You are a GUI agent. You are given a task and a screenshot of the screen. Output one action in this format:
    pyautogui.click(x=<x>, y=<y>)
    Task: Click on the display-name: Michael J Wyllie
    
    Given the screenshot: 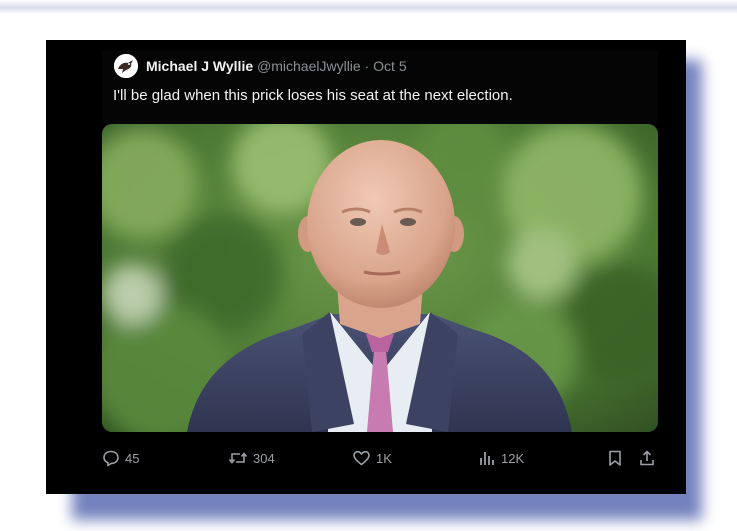 What is the action you would take?
    pyautogui.click(x=199, y=66)
    